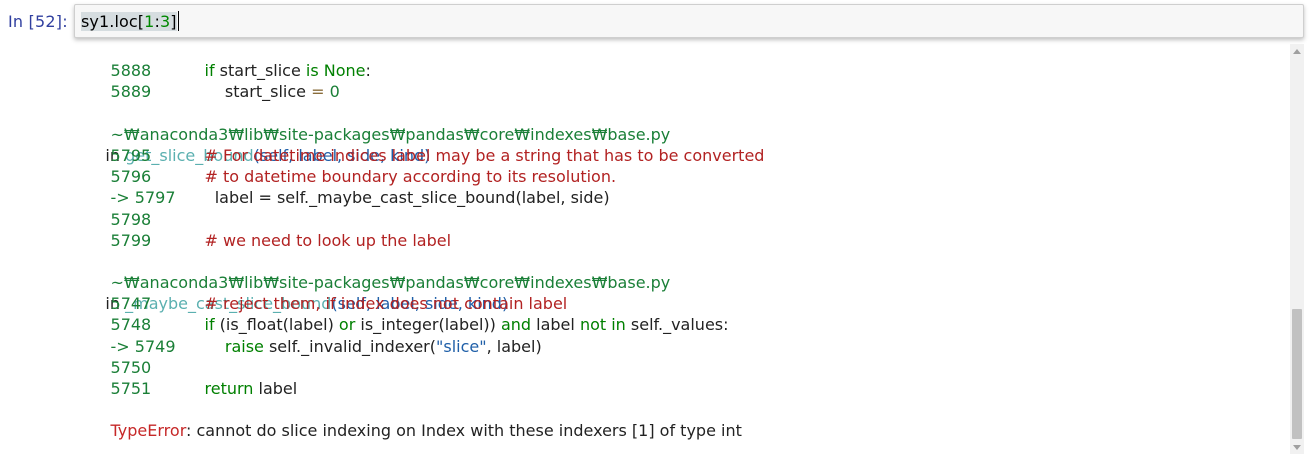  I want to click on line-number: 5888, so click(131, 71).